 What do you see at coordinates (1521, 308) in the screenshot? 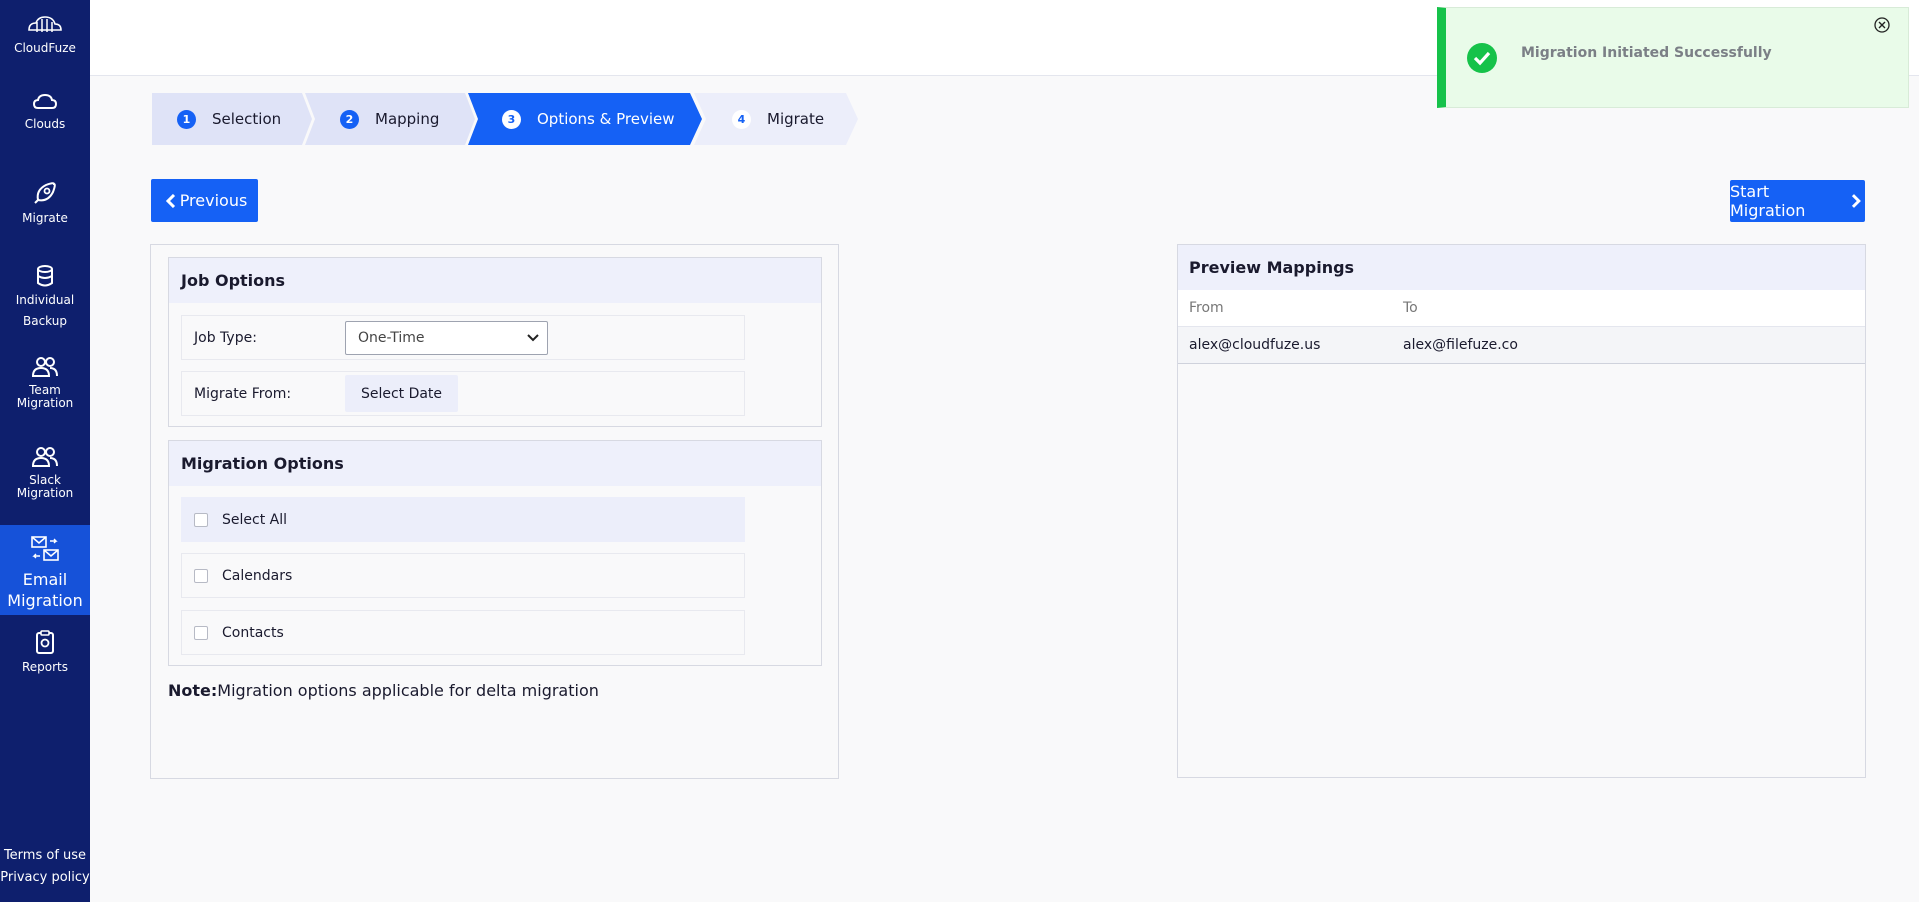
I see `mapping-table-header: From To` at bounding box center [1521, 308].